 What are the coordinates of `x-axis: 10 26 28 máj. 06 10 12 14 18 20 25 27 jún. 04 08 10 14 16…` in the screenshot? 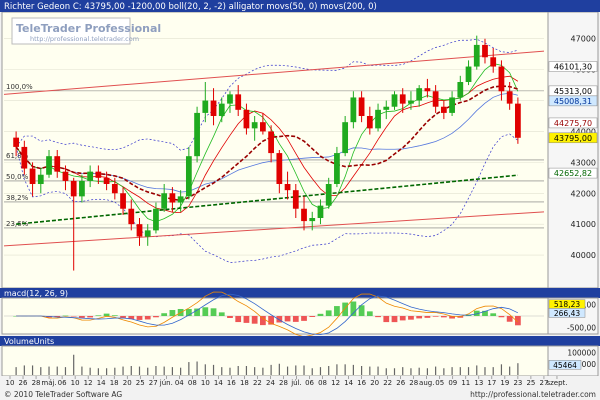 It's located at (300, 382).